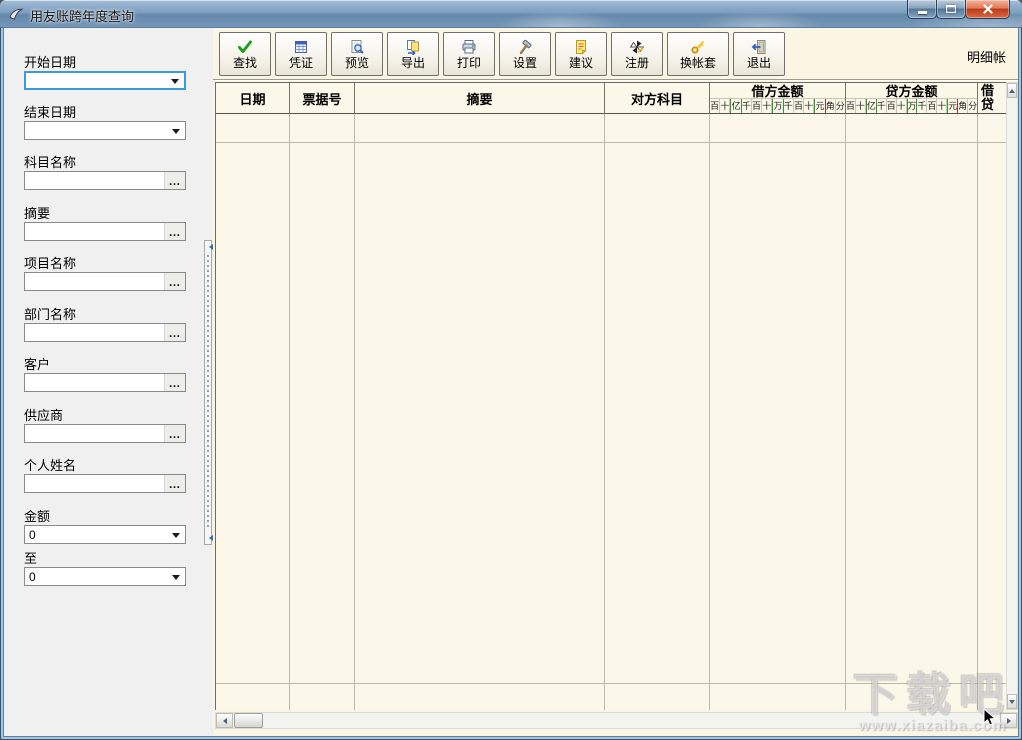  I want to click on start-date-combobox, so click(105, 80).